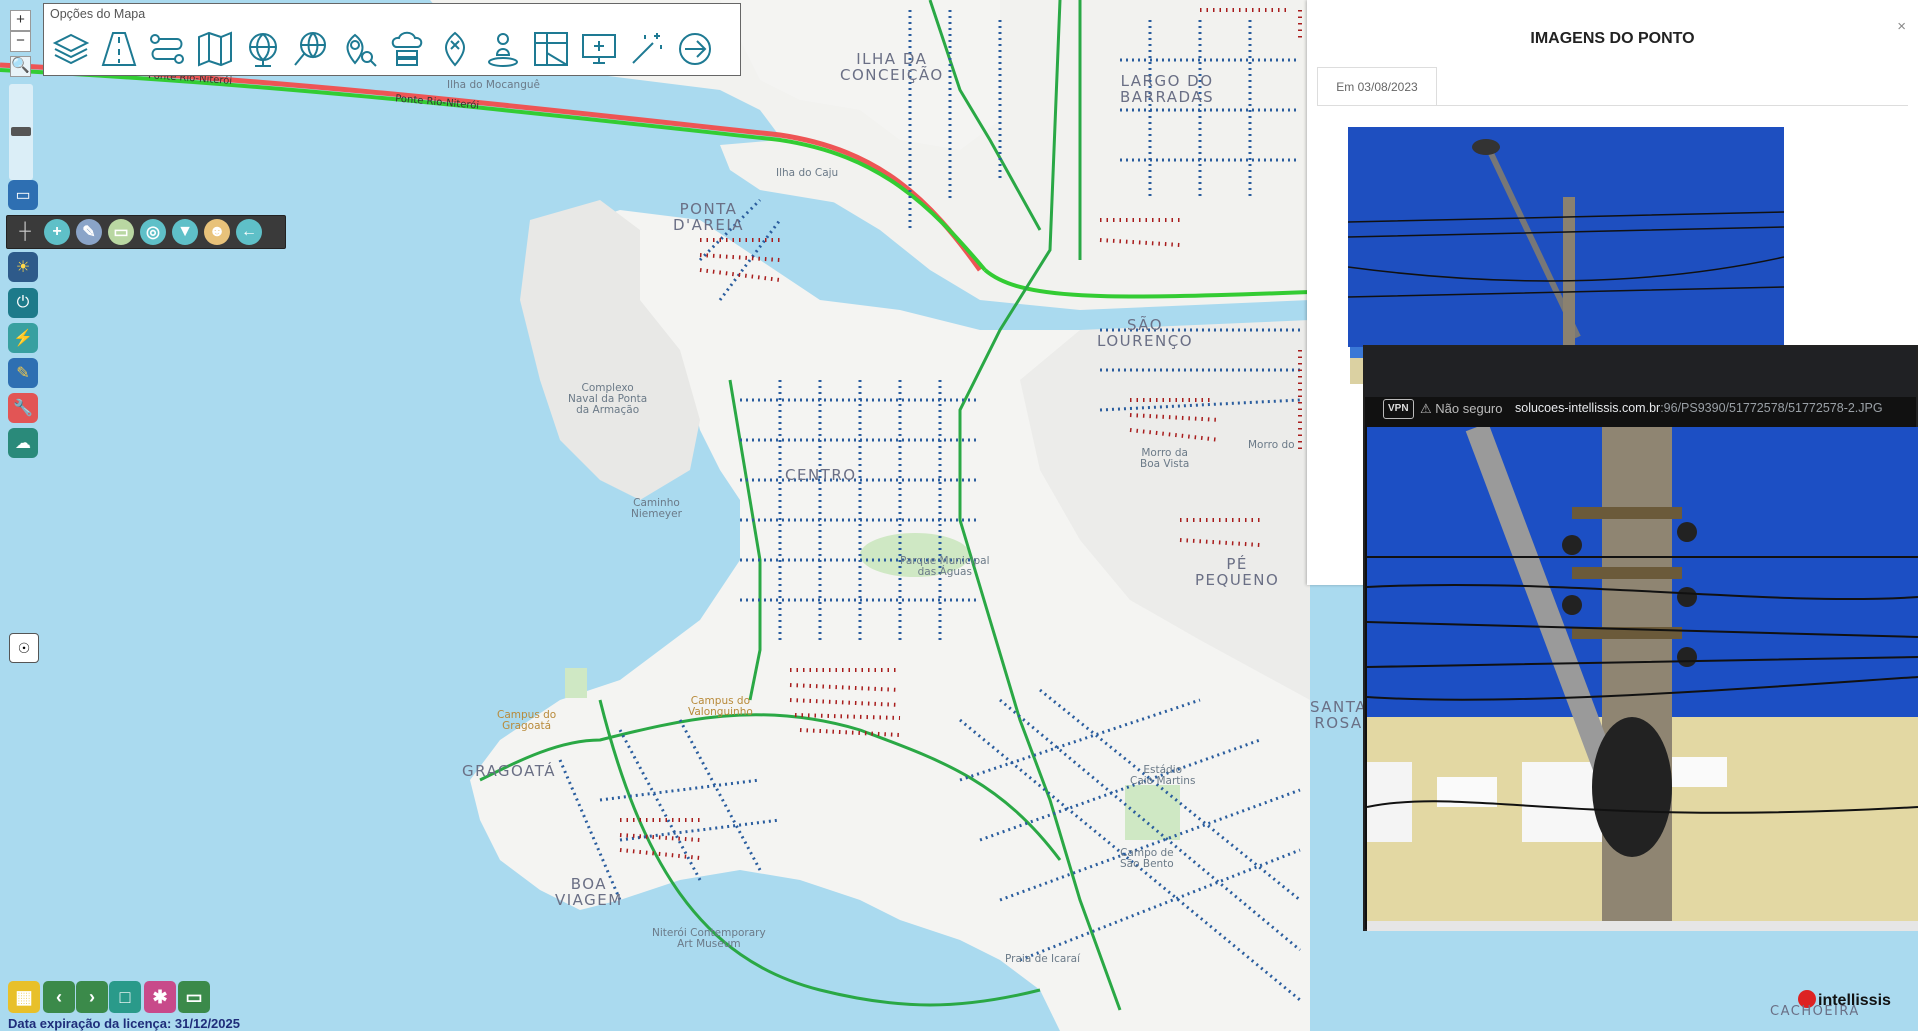  I want to click on pencil-edit-icon: ✎, so click(23, 373).